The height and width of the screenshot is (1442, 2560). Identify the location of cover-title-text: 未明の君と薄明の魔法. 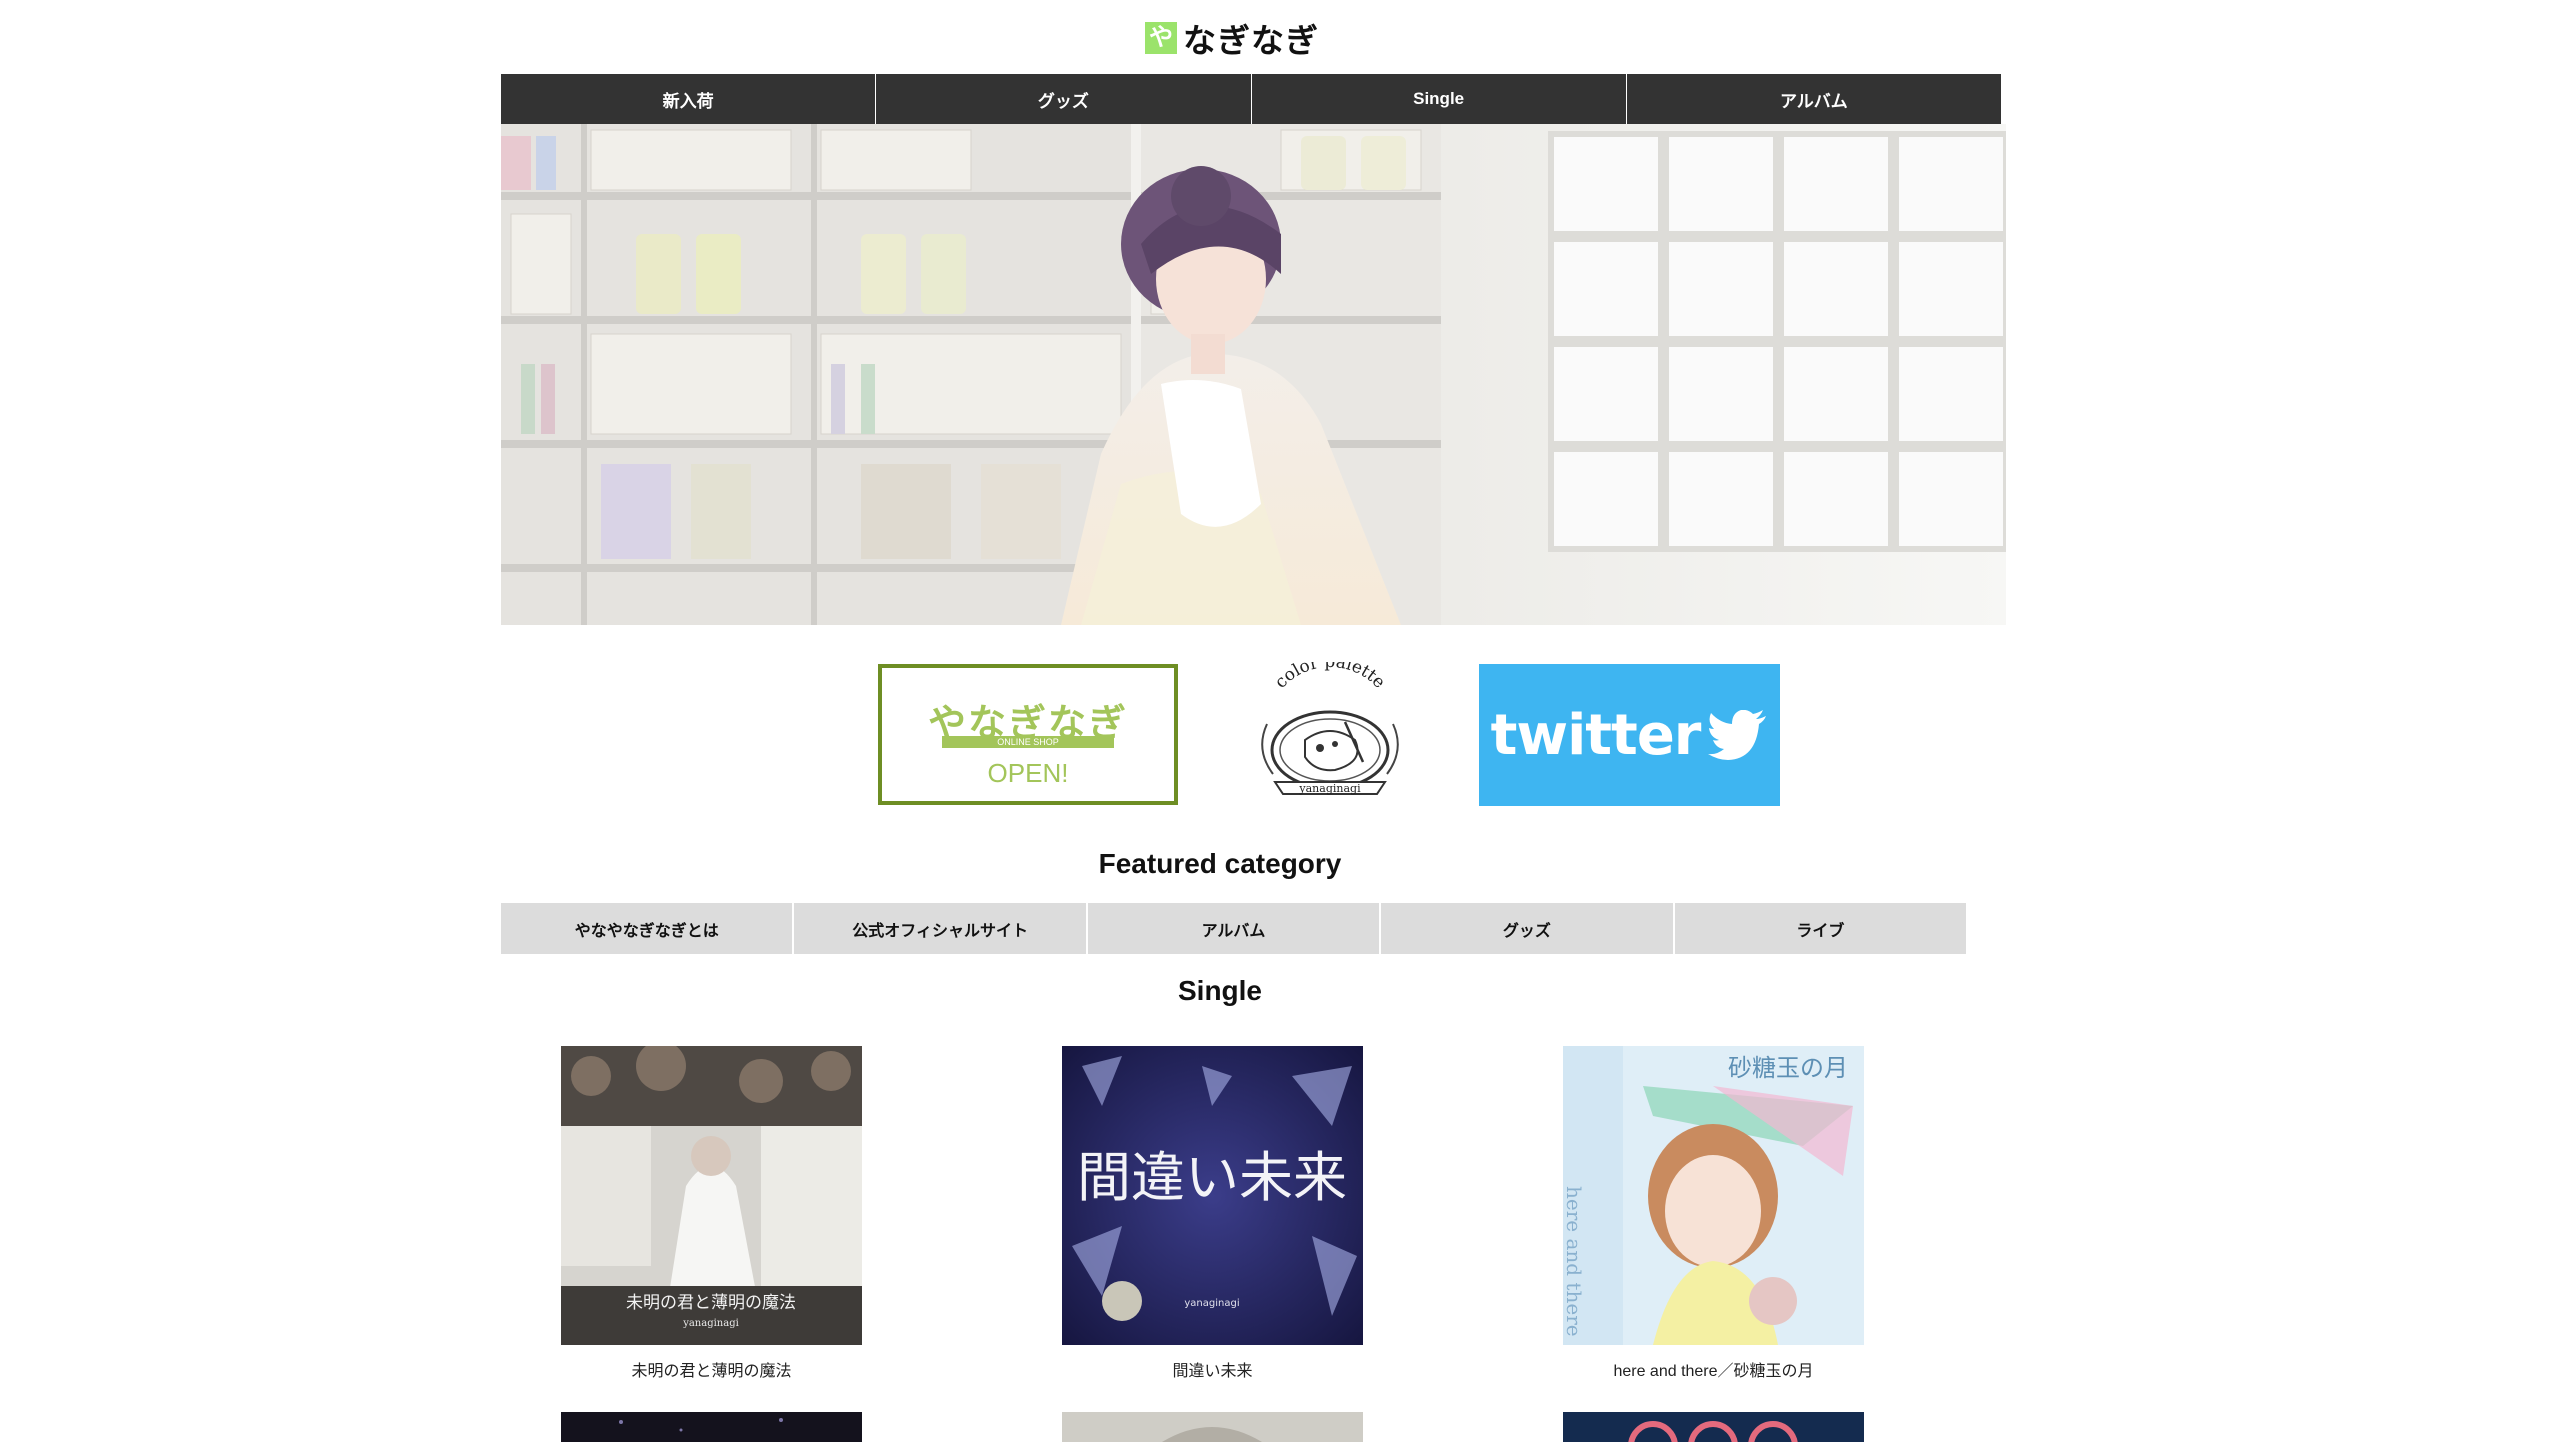
(711, 1303).